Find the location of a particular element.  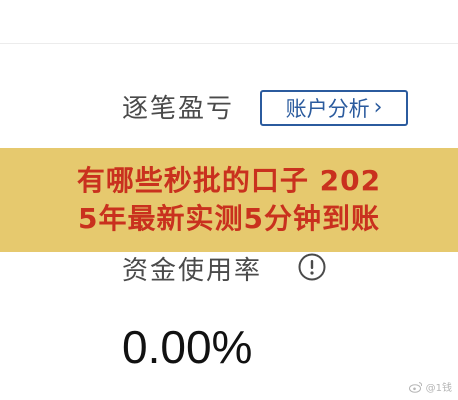

watermark-text: @1钱 is located at coordinates (438, 388).